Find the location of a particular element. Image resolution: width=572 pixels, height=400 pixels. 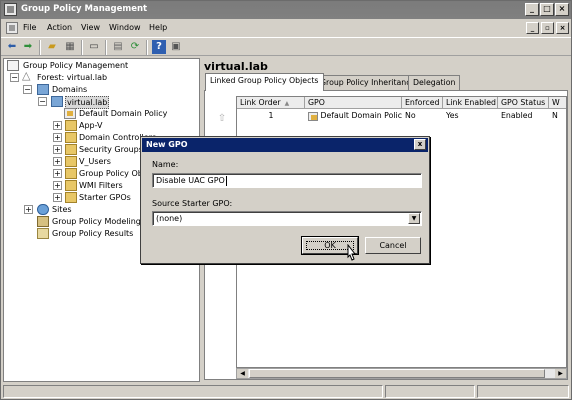

tree-item-label: Group Policy Results is located at coordinates (93, 233).